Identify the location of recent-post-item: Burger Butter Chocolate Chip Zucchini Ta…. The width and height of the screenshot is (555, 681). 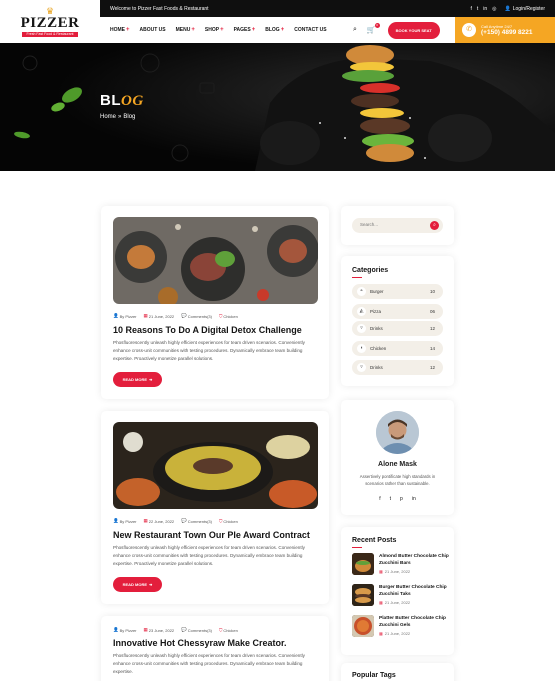
(399, 597).